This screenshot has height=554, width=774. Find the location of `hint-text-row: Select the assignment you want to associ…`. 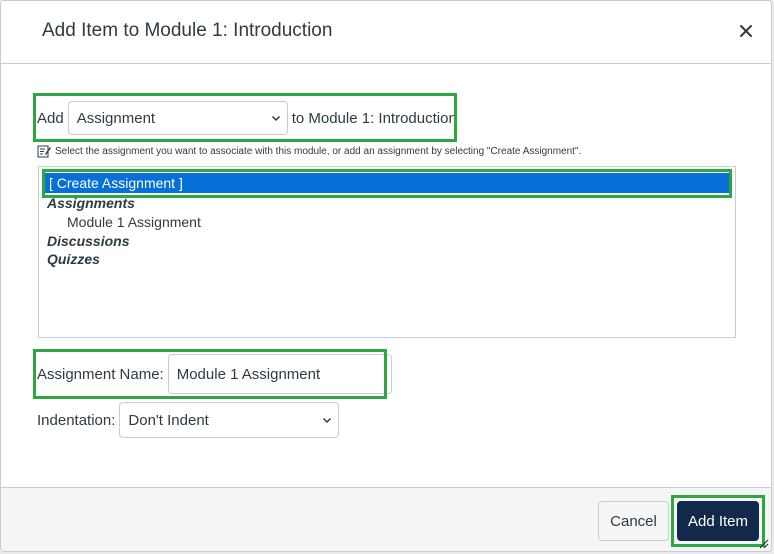

hint-text-row: Select the assignment you want to associ… is located at coordinates (309, 151).